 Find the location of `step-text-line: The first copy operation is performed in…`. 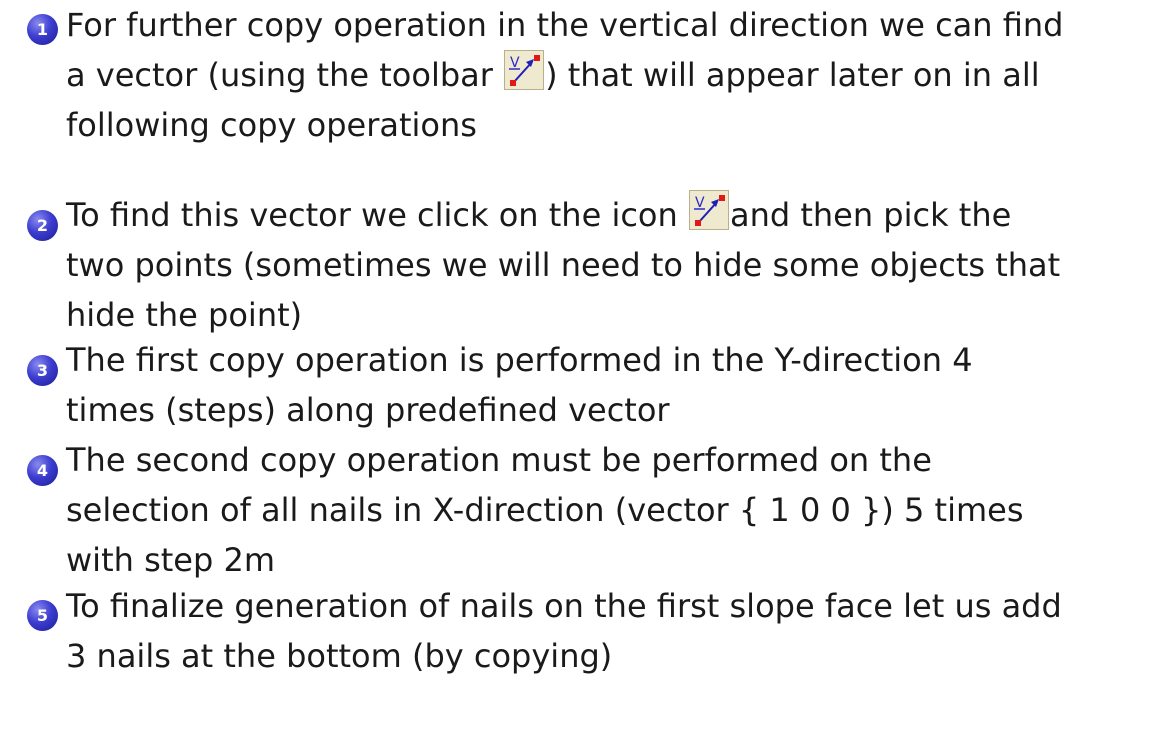

step-text-line: The first copy operation is performed in… is located at coordinates (612, 360).